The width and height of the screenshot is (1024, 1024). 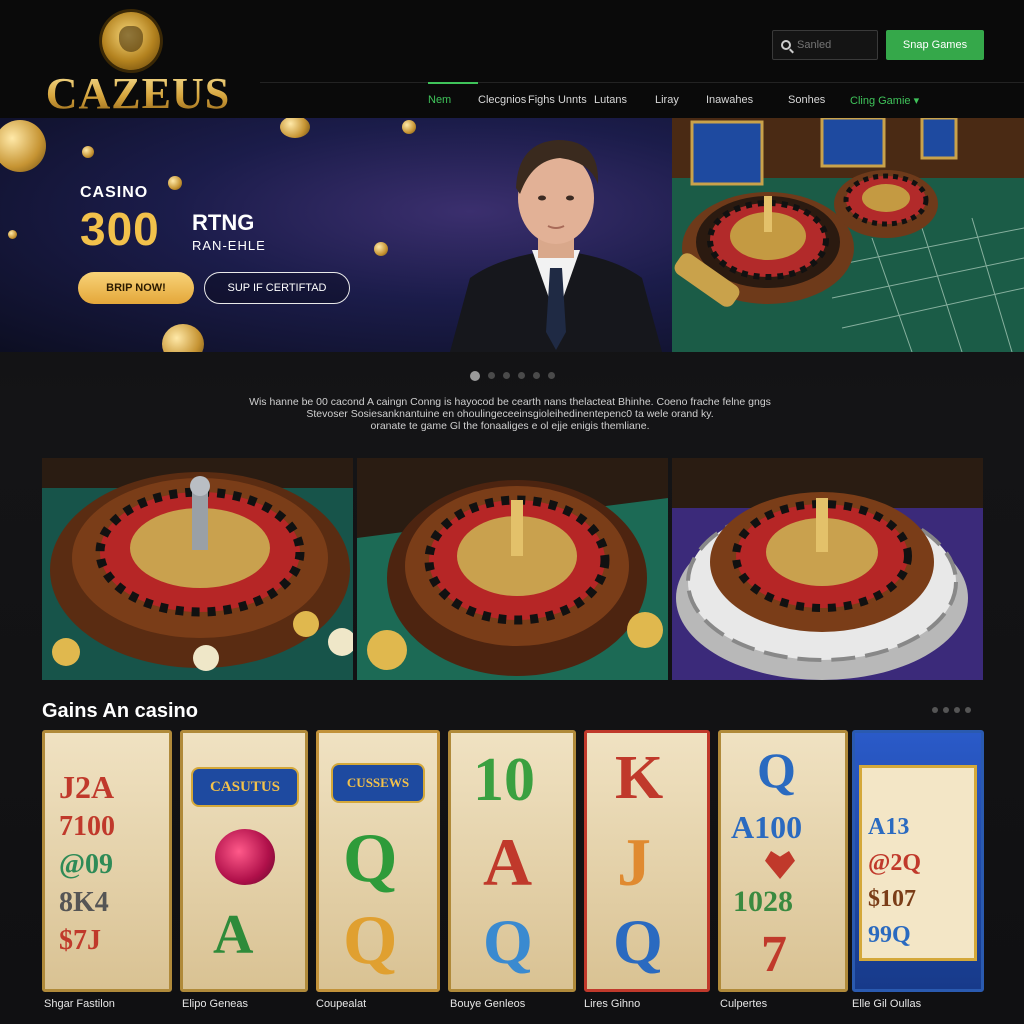 I want to click on game-card: K J Q, so click(x=647, y=861).